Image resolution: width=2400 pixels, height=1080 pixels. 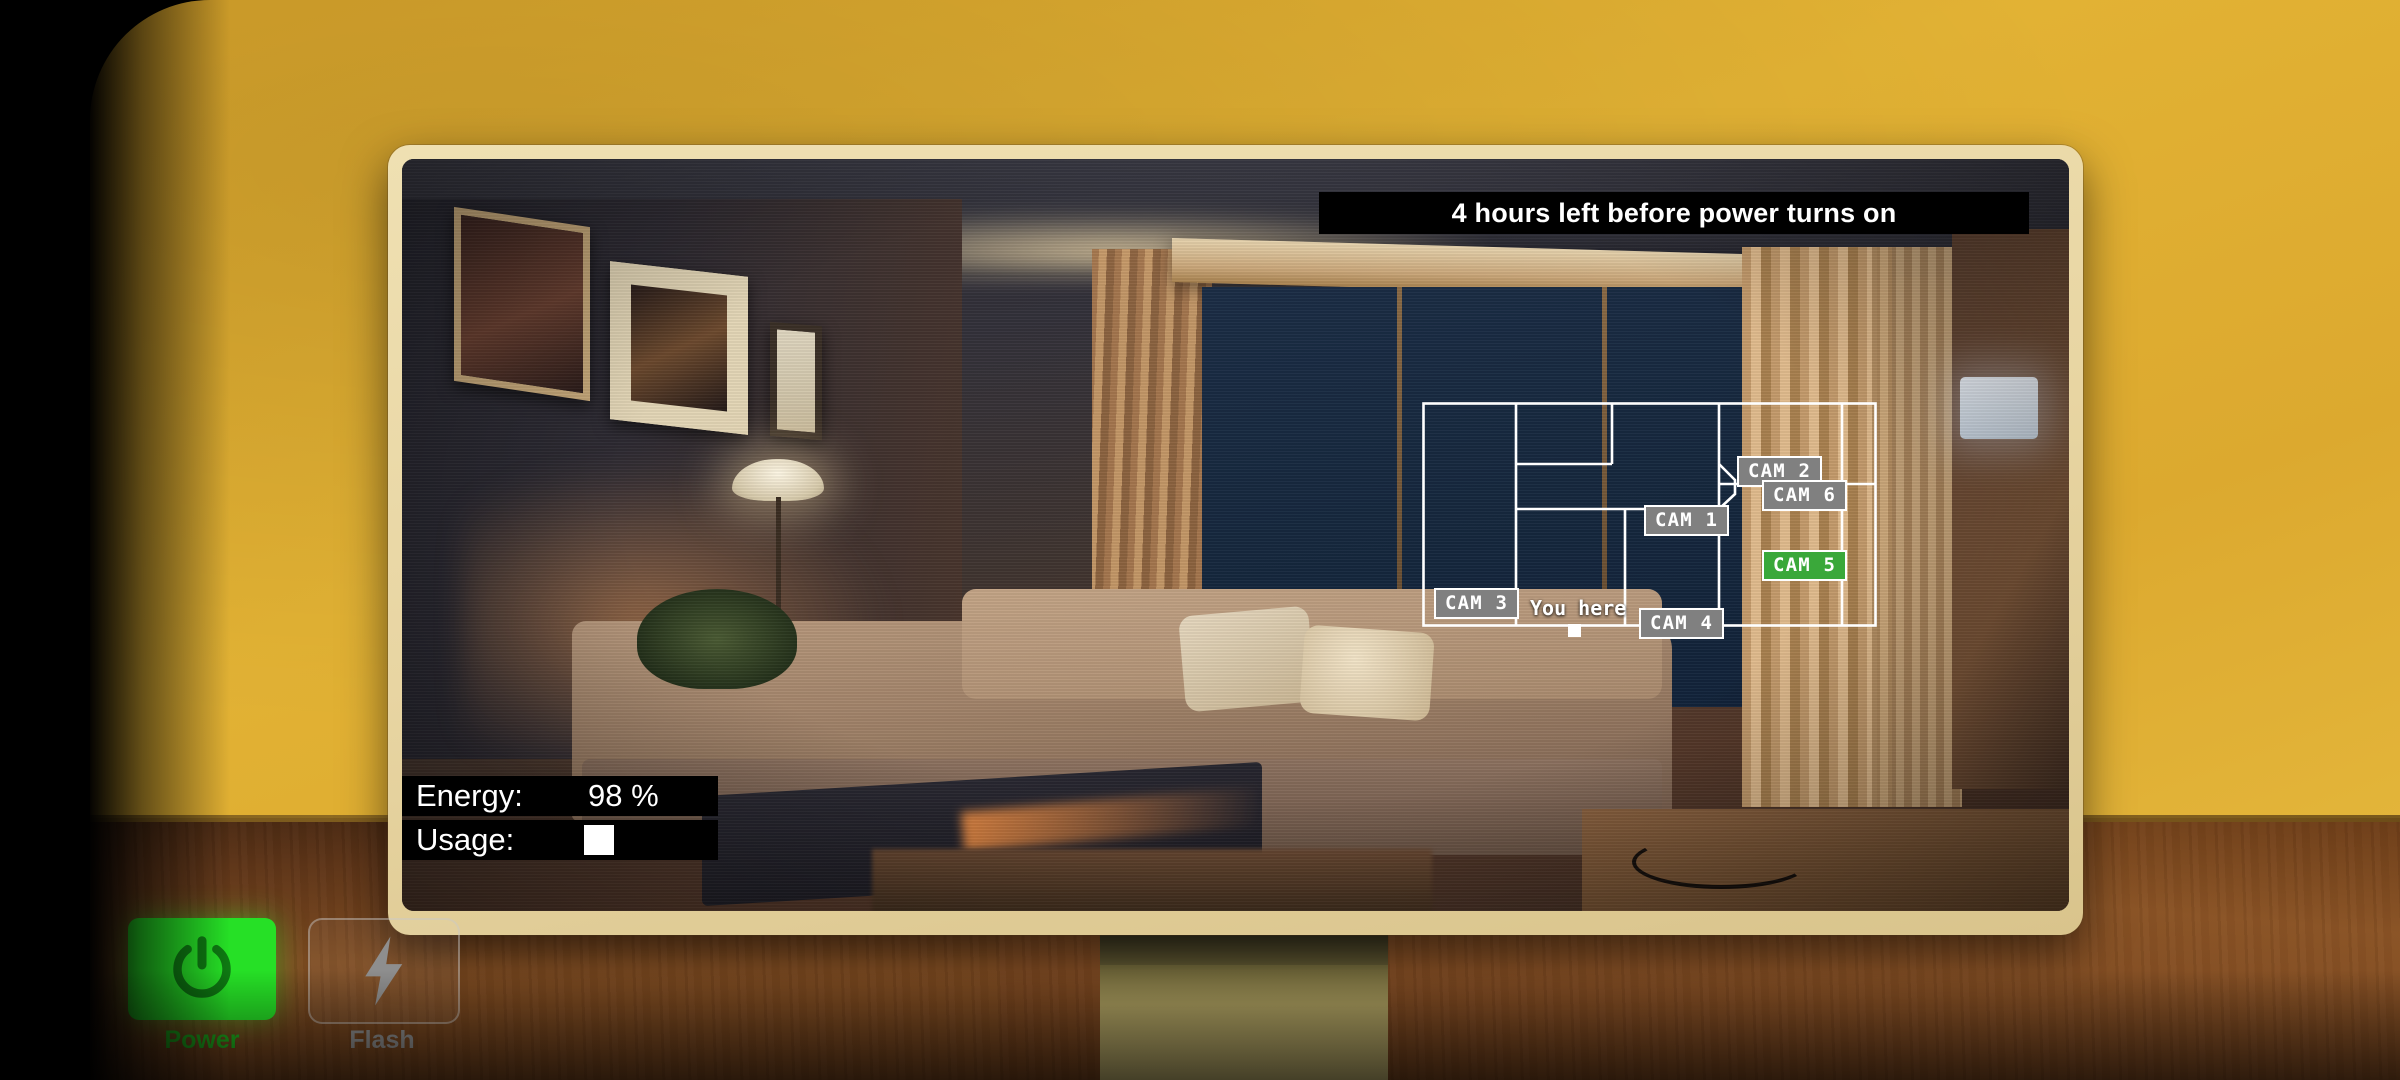 I want to click on energy-label: Energy:, so click(x=469, y=795).